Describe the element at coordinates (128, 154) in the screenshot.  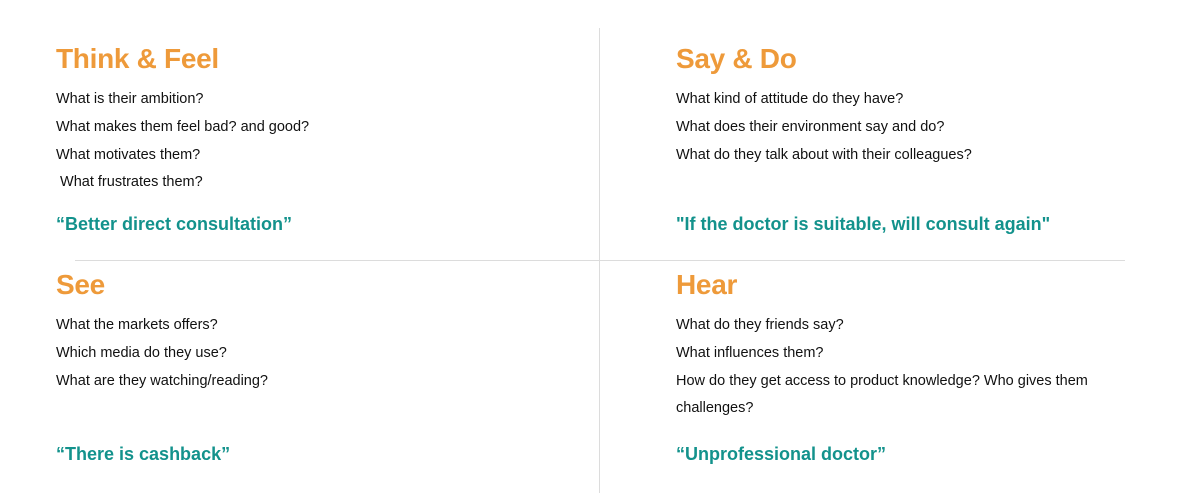
I see `question-item: What motivates them?` at that location.